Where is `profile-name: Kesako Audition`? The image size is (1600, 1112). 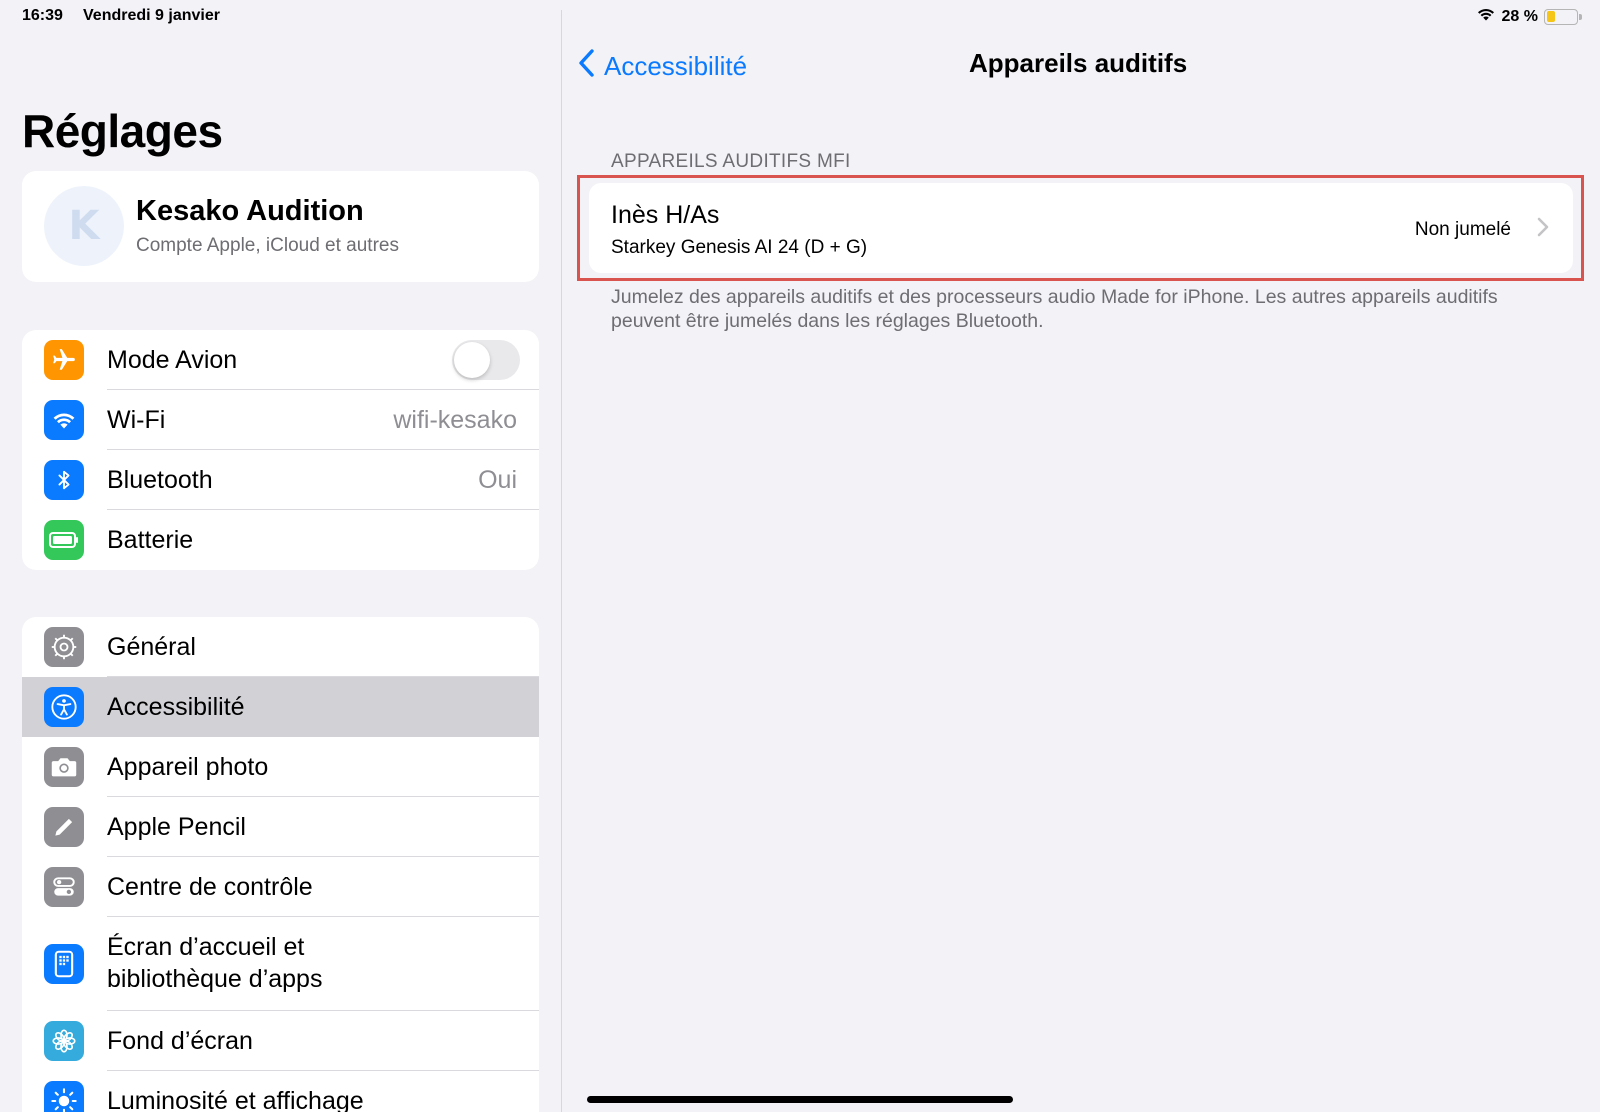
profile-name: Kesako Audition is located at coordinates (250, 211).